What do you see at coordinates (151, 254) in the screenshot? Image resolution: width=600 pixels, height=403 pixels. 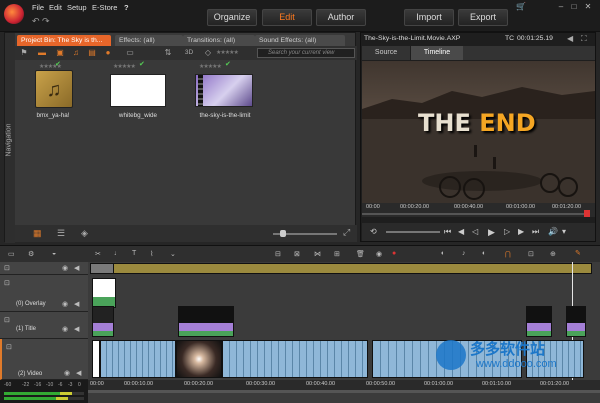 I see `trim-icon: ⌇` at bounding box center [151, 254].